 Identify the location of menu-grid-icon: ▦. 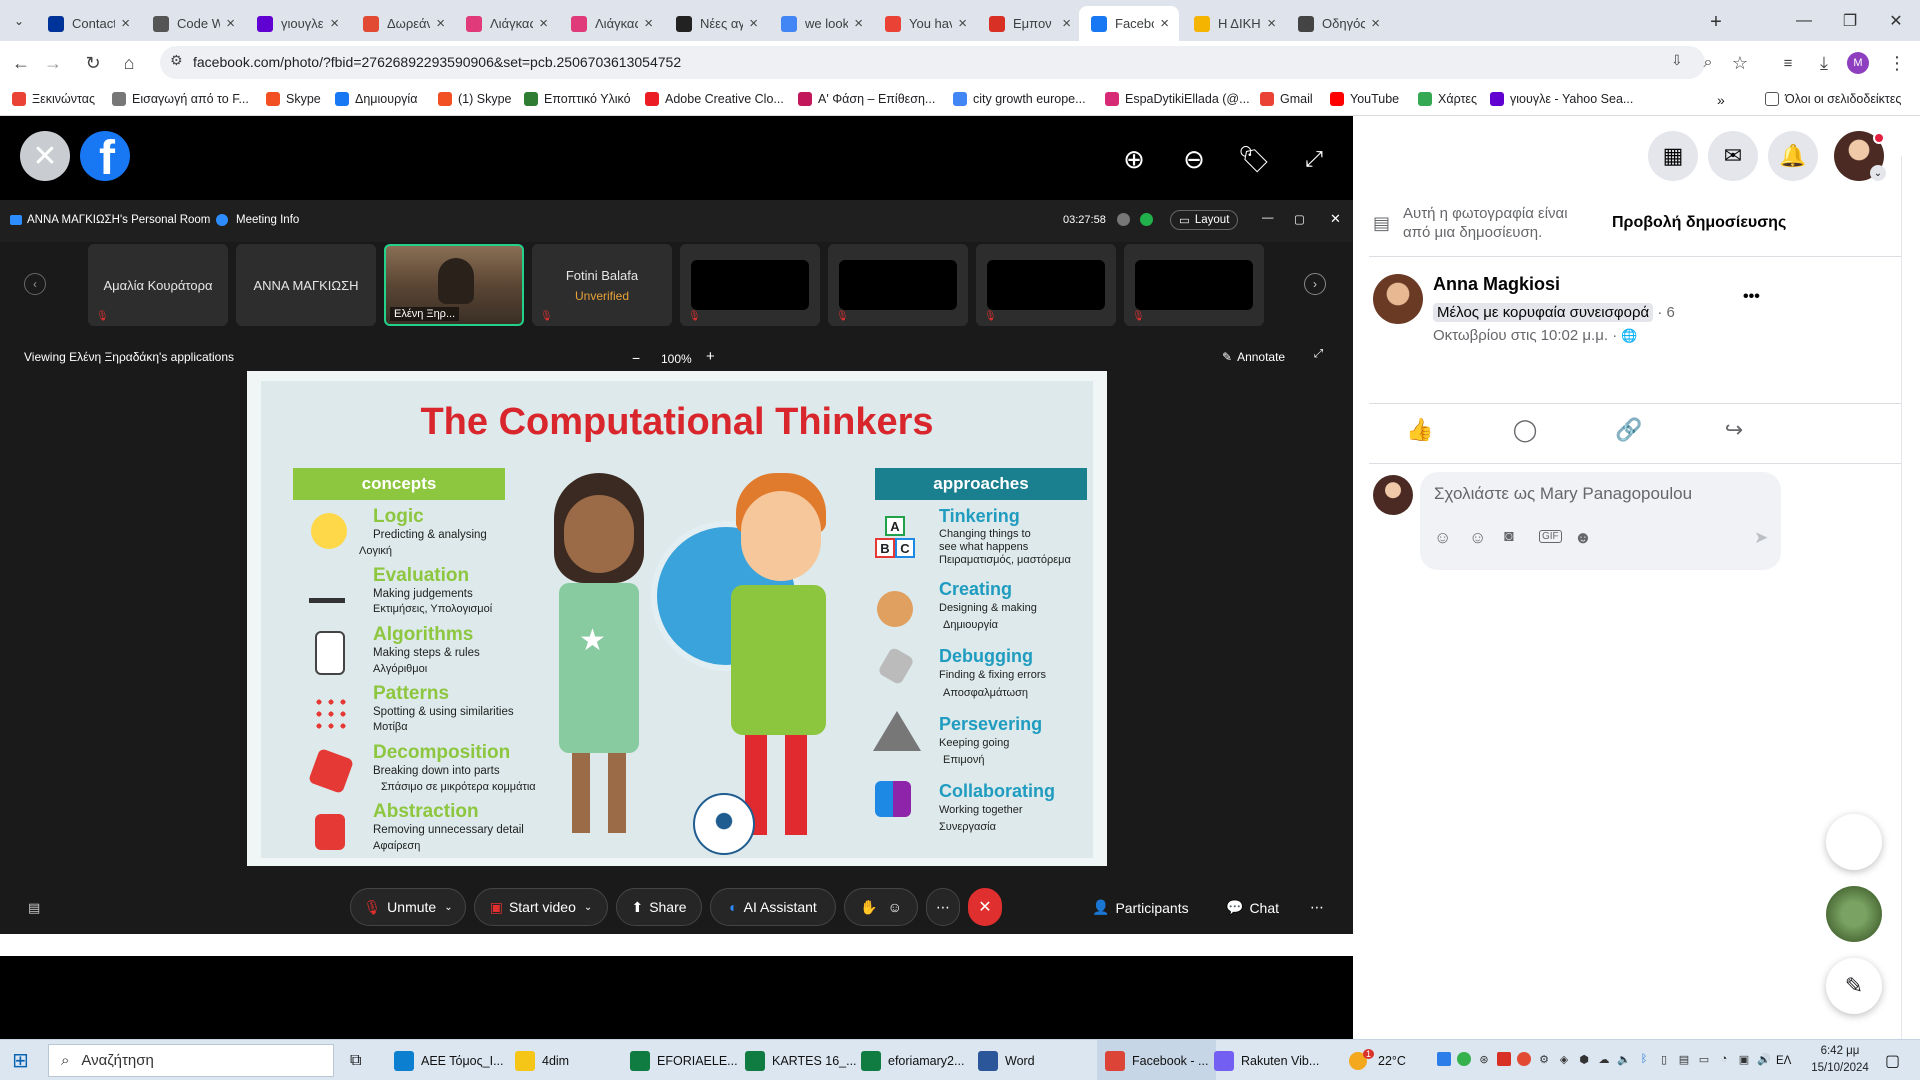
(1673, 156).